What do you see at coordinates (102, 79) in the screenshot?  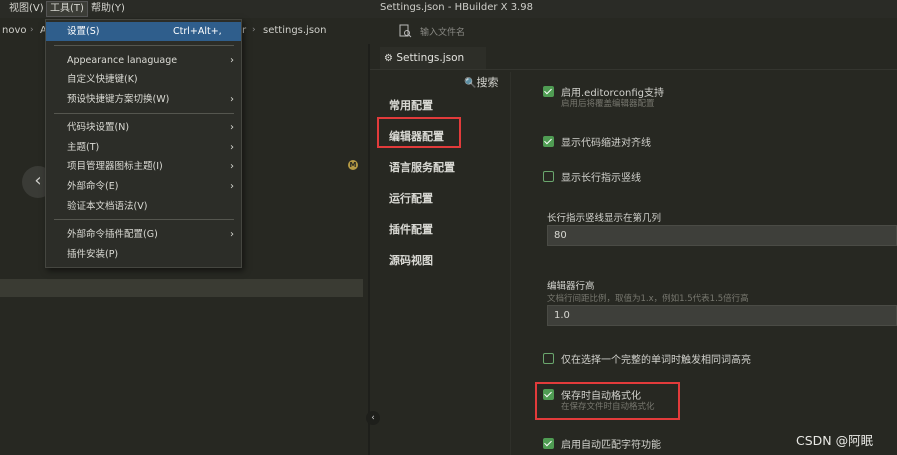 I see `menu-item-label: 自定义快捷键(K)` at bounding box center [102, 79].